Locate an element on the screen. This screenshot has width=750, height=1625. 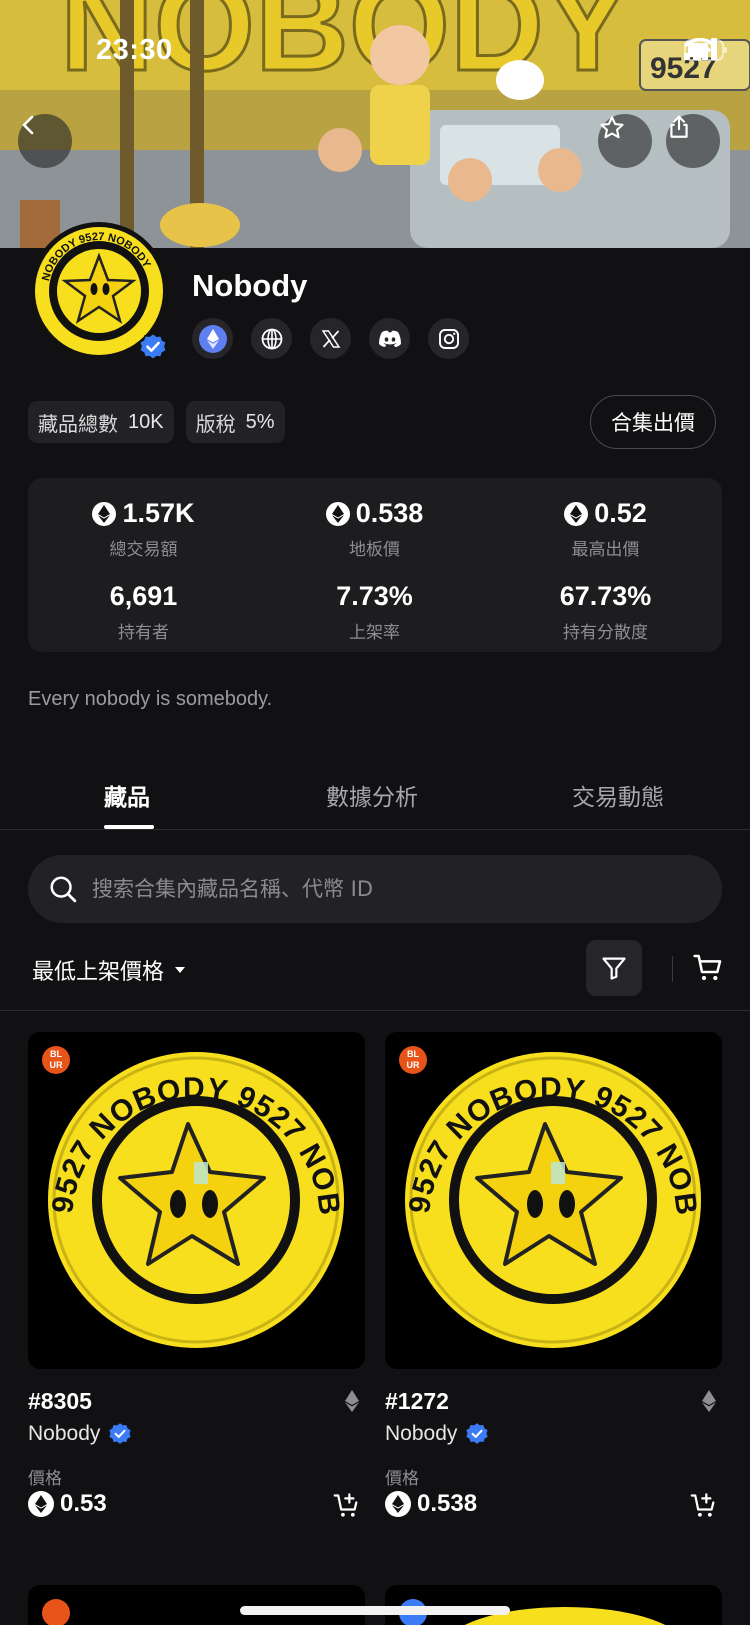
search-icon is located at coordinates (63, 889).